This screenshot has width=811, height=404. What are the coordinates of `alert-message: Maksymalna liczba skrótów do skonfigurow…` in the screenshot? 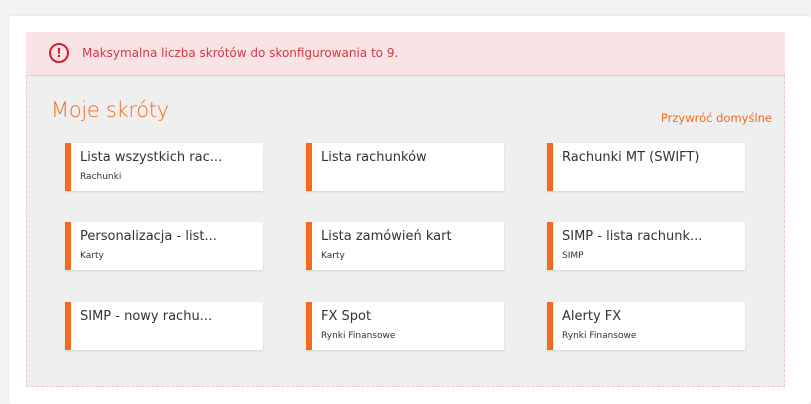 It's located at (240, 53).